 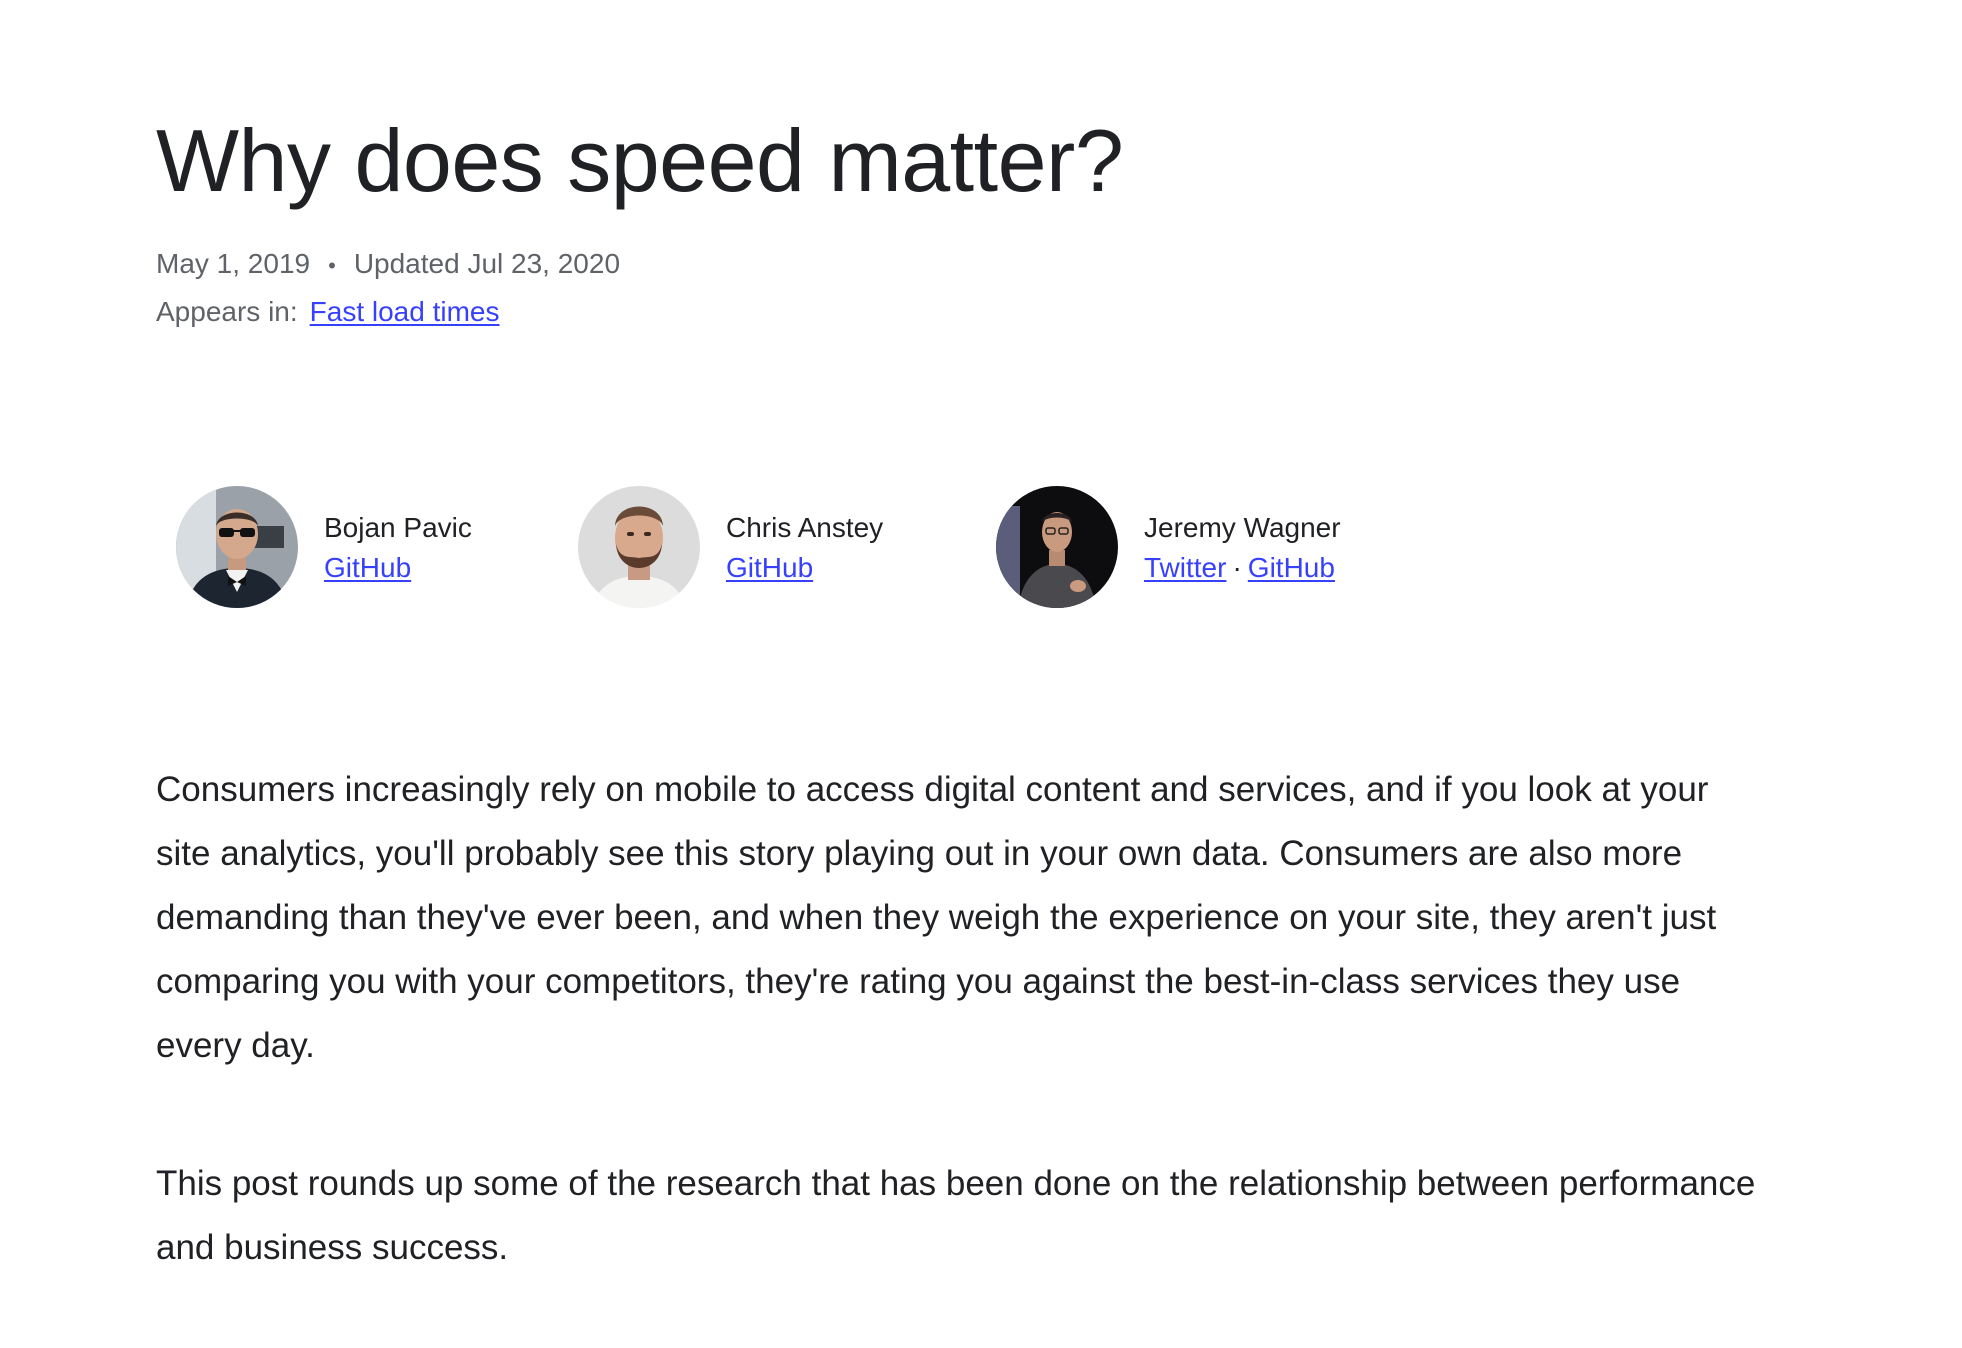 What do you see at coordinates (405, 311) in the screenshot?
I see `collection-link-fast-load-times: Fast load times` at bounding box center [405, 311].